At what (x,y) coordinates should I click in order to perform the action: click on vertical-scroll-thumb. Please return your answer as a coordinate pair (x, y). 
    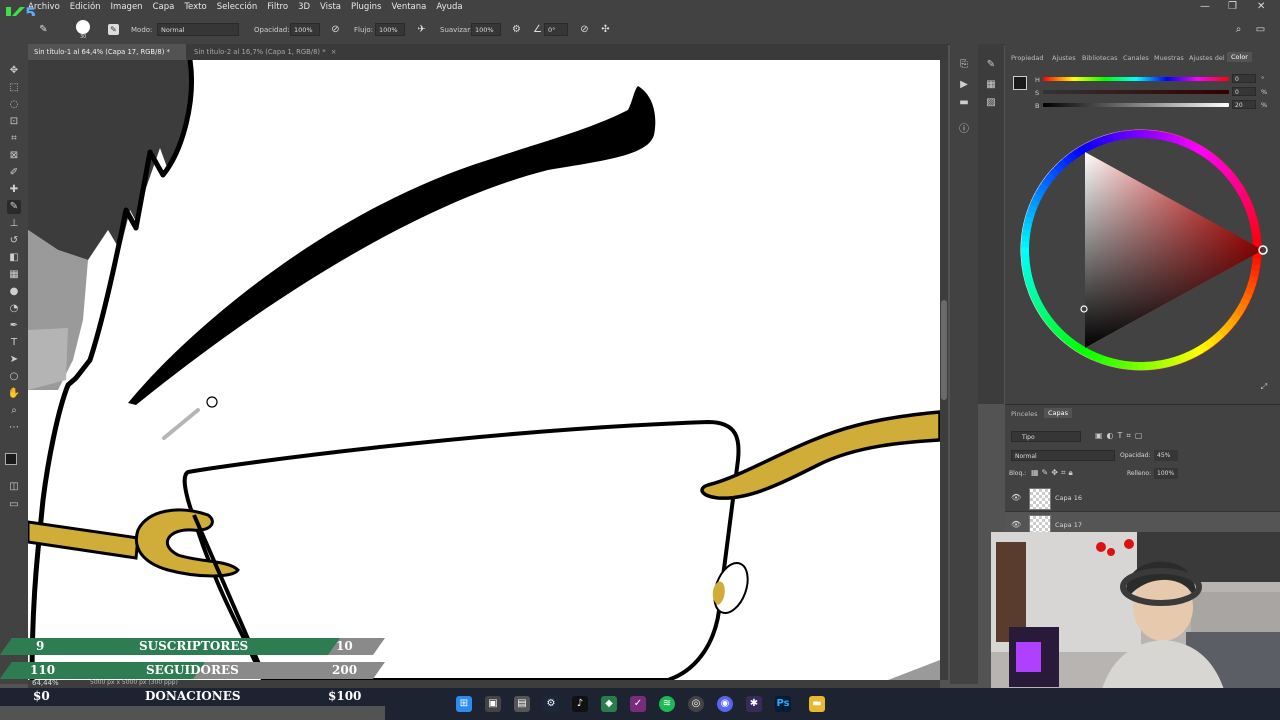
    Looking at the image, I should click on (944, 350).